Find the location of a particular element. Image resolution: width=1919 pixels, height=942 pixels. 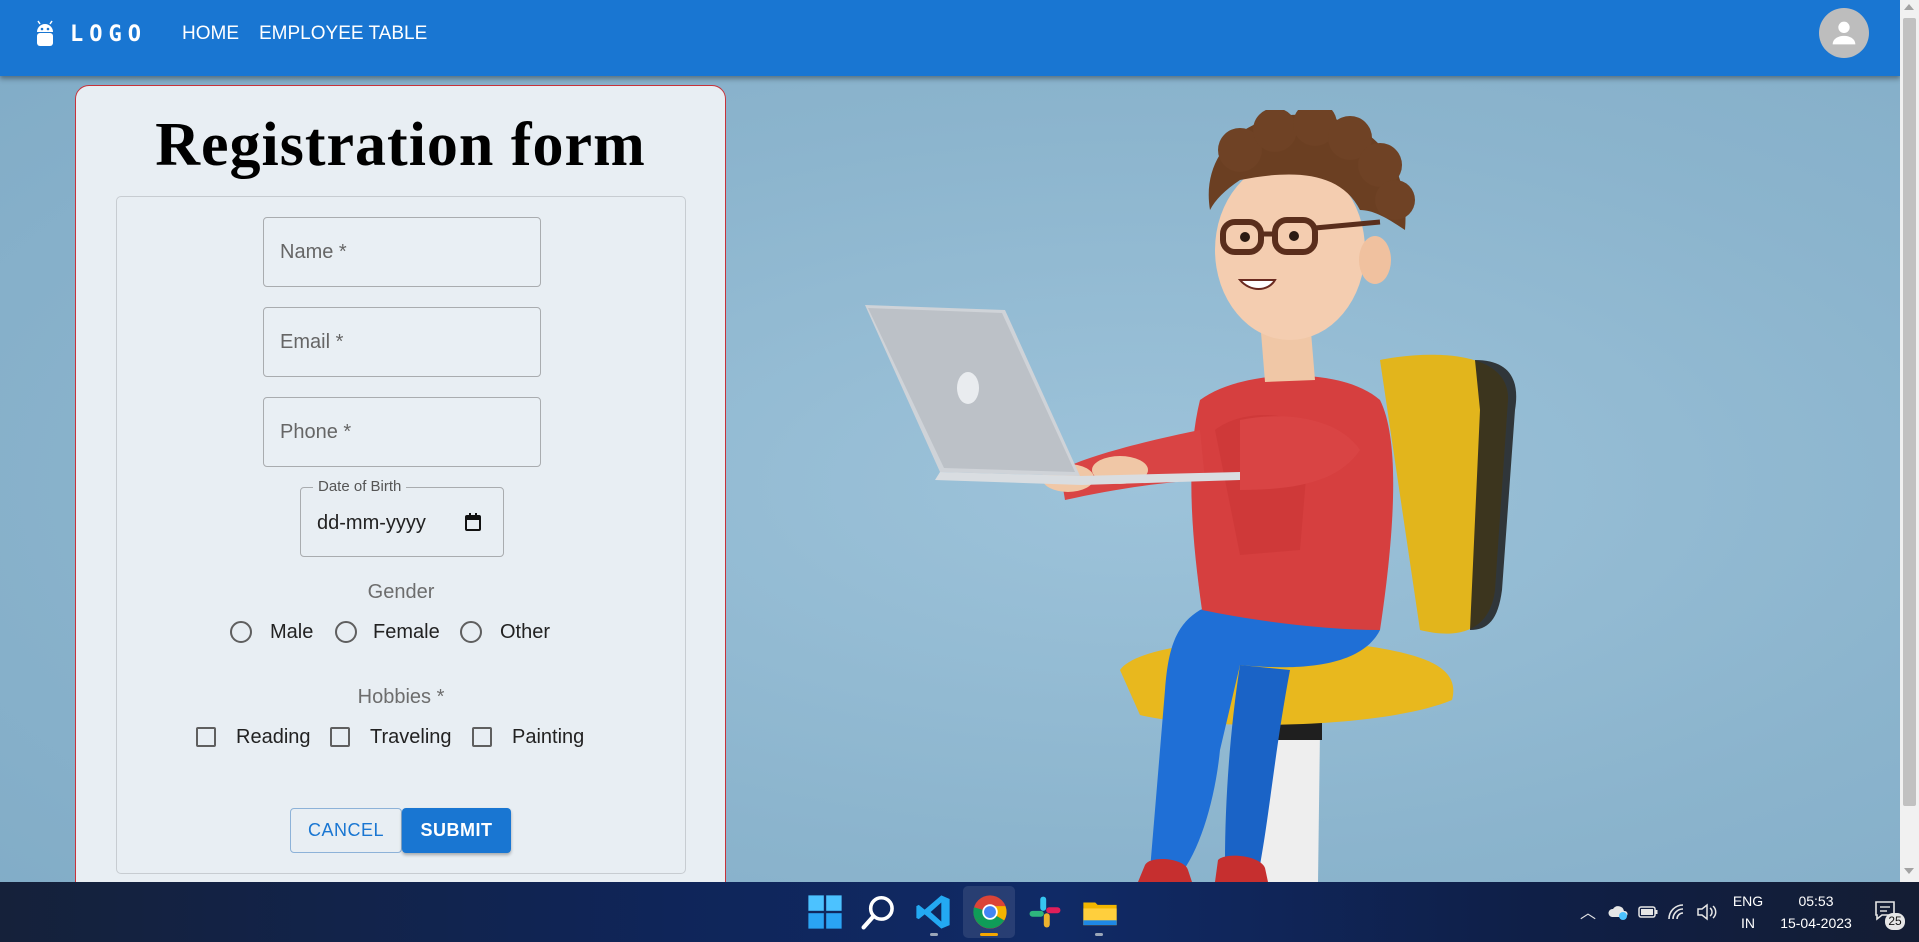

phone-field: Phone * is located at coordinates (402, 432).